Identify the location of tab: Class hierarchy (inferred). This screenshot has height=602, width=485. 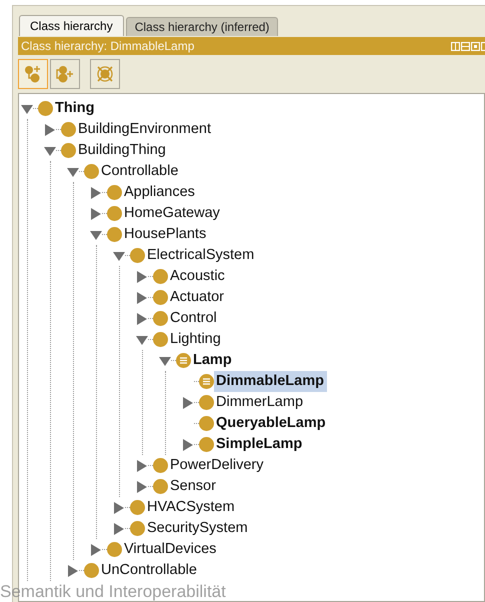
(202, 26).